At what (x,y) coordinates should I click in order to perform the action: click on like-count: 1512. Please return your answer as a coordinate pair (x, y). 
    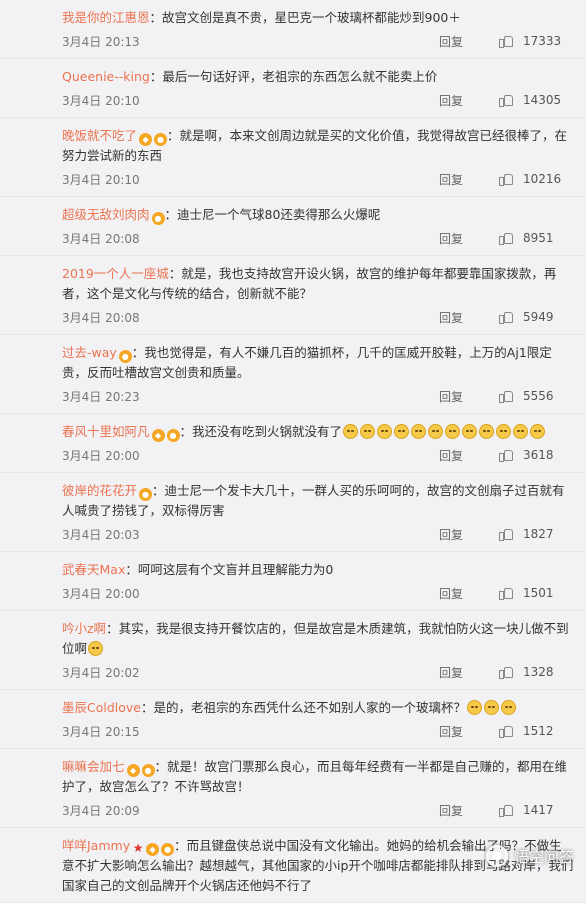
    Looking at the image, I should click on (538, 731).